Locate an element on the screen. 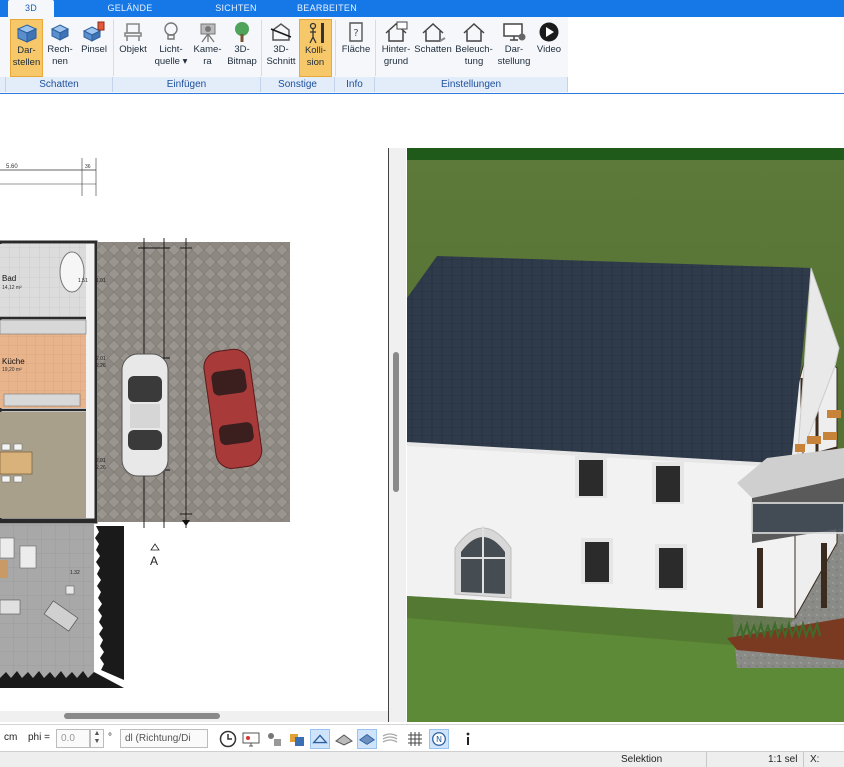  dl-direction-select: dl (Richtung/Di is located at coordinates (164, 738).